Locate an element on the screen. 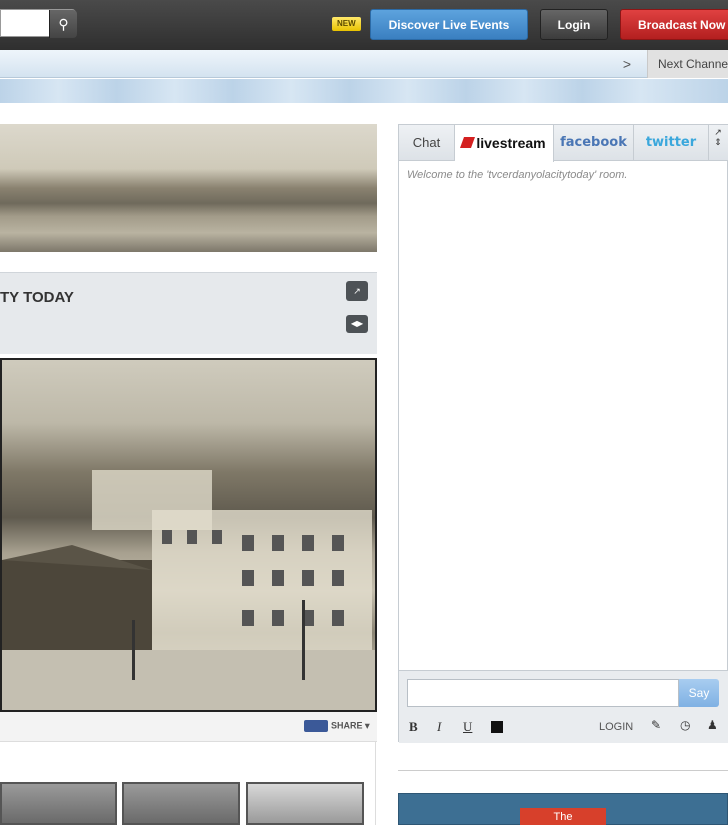  share-label: SHARE ▾ is located at coordinates (350, 725).